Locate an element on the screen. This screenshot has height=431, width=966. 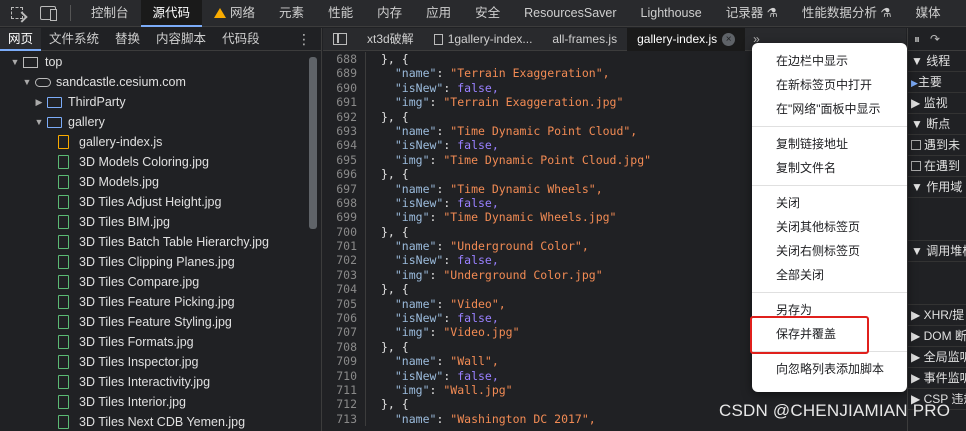
panel-tab: 媒体 is located at coordinates (928, 13).